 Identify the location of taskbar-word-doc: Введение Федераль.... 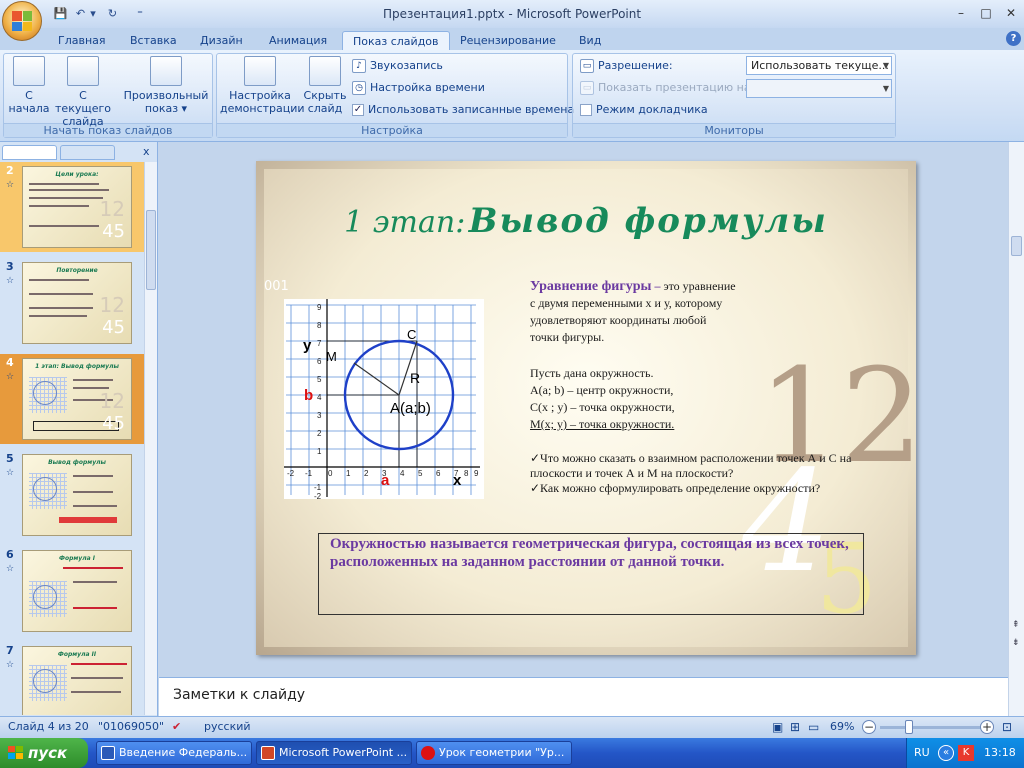
(174, 753).